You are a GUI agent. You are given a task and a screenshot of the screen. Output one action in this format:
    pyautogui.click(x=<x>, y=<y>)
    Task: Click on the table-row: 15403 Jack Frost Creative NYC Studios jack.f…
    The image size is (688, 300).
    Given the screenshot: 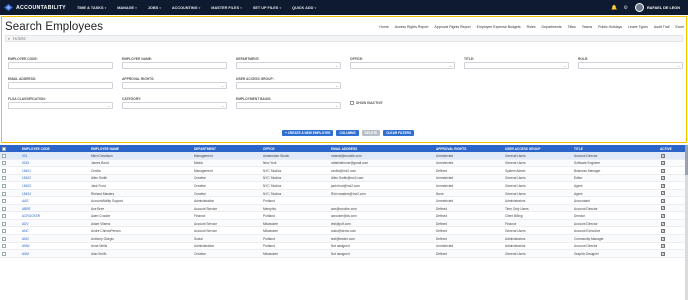 What is the action you would take?
    pyautogui.click(x=344, y=186)
    